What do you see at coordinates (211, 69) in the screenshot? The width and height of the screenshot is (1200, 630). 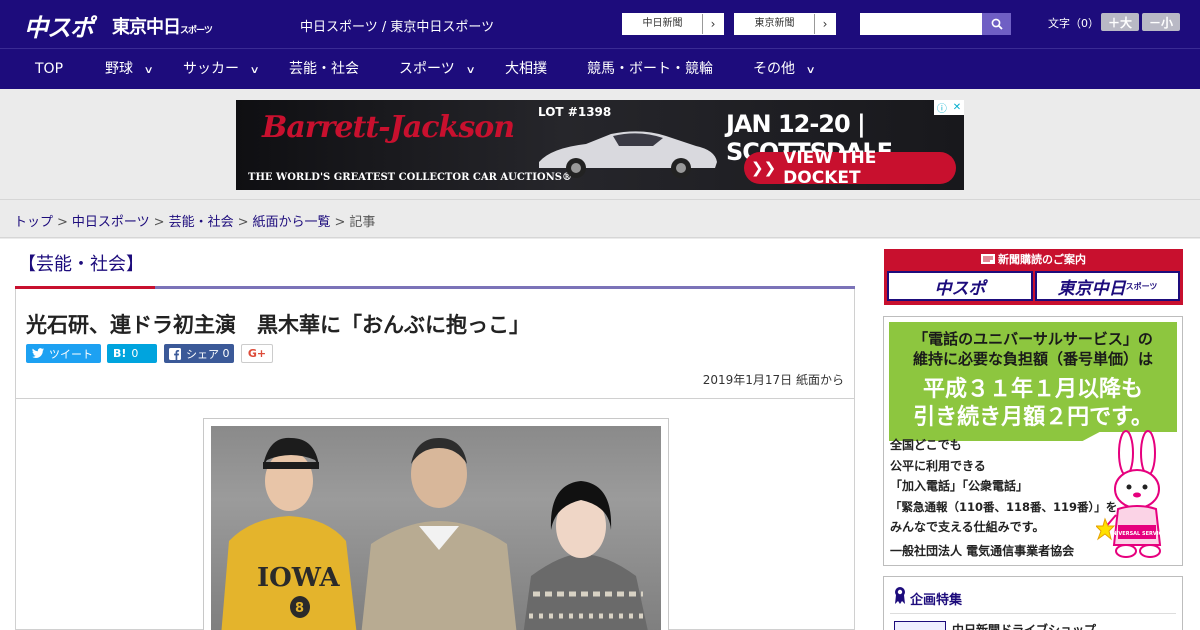 I see `nav-label: サッカー` at bounding box center [211, 69].